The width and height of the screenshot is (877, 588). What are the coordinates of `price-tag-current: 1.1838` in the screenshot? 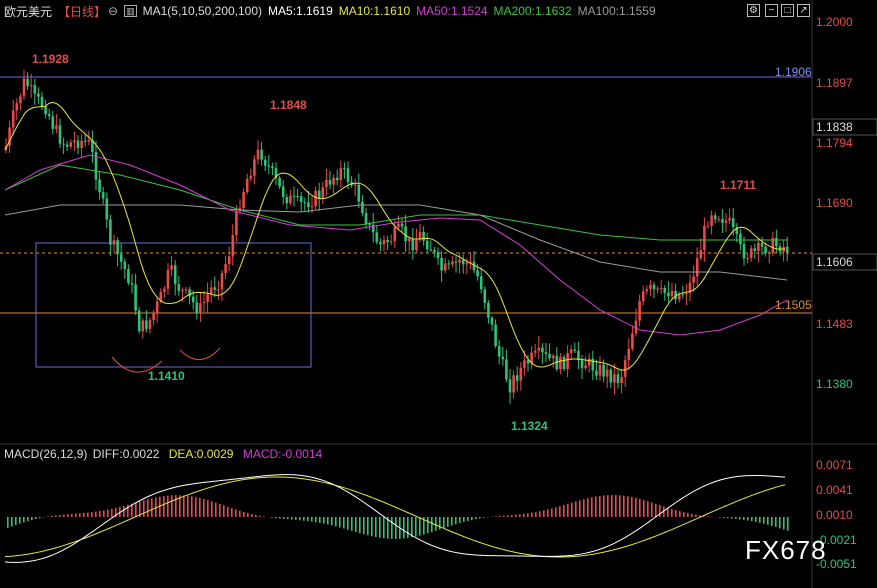 It's located at (834, 127).